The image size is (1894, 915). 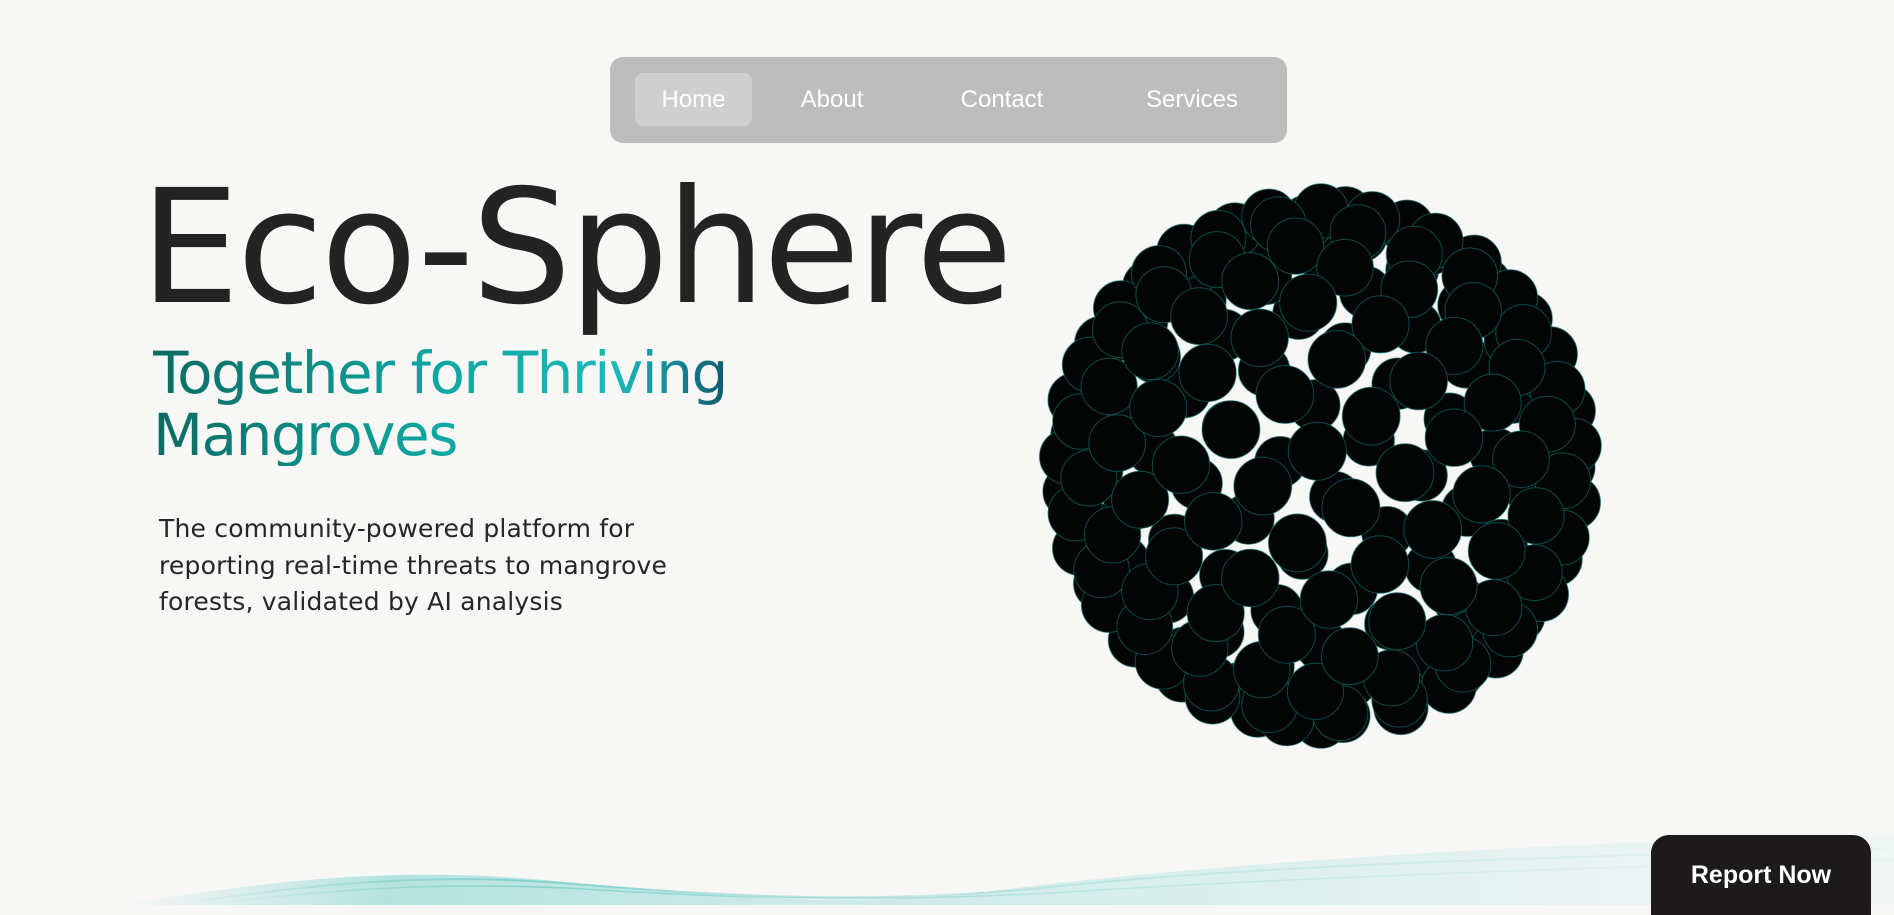 What do you see at coordinates (576, 248) in the screenshot?
I see `hero-title: Eco-Sphere` at bounding box center [576, 248].